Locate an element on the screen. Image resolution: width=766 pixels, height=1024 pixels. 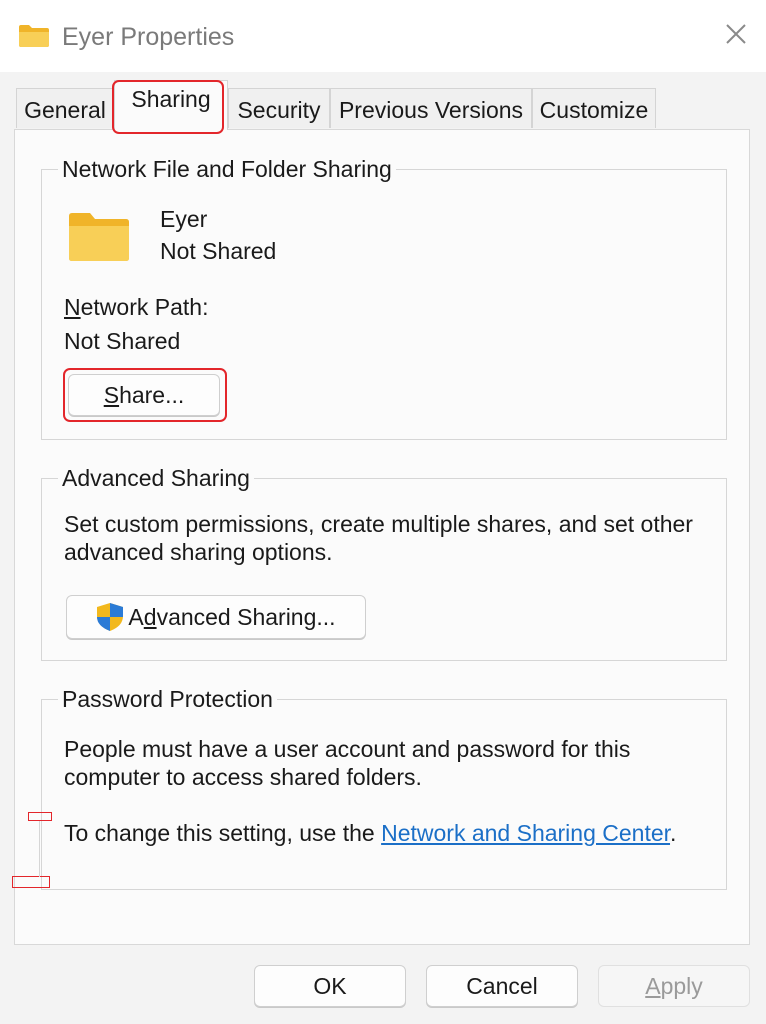
annotation-connector is located at coordinates (39, 849).